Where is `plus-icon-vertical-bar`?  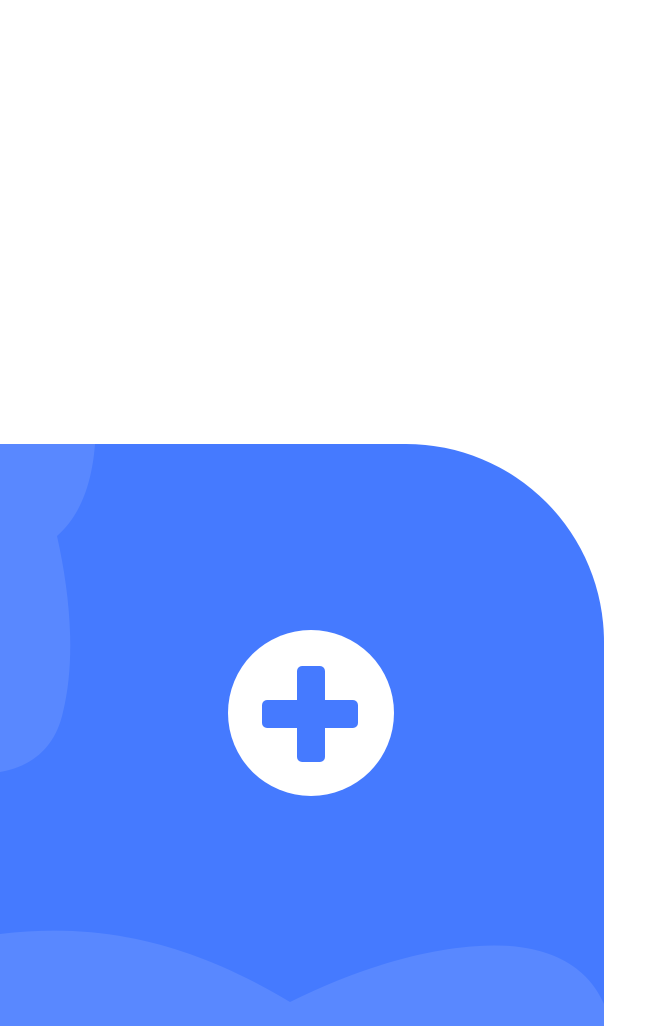
plus-icon-vertical-bar is located at coordinates (311, 714).